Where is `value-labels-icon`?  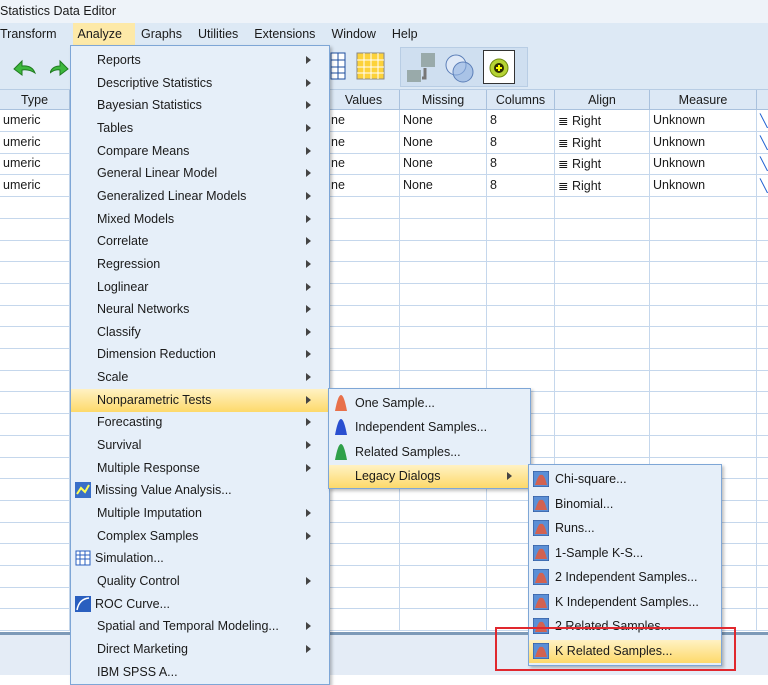 value-labels-icon is located at coordinates (422, 68).